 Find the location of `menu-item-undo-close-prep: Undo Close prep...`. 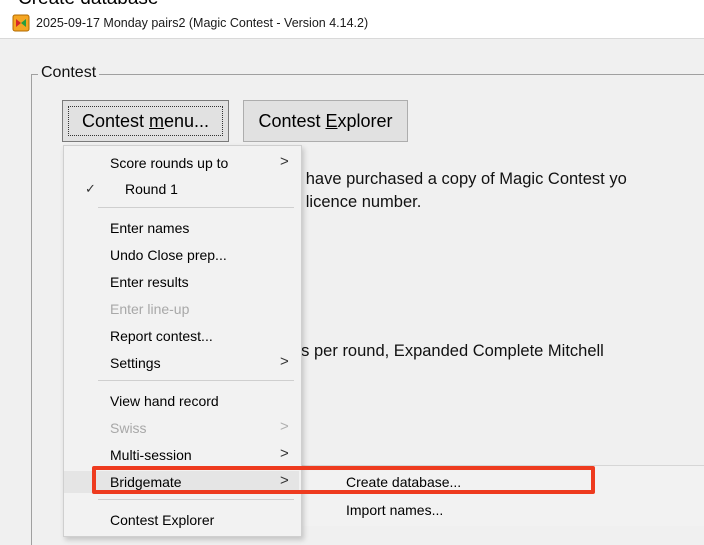

menu-item-undo-close-prep: Undo Close prep... is located at coordinates (181, 255).